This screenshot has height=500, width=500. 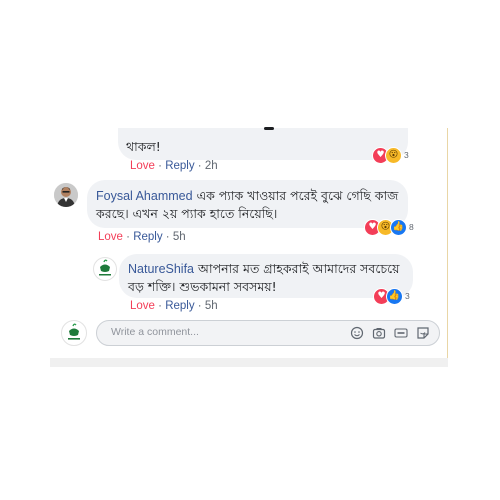 What do you see at coordinates (411, 227) in the screenshot?
I see `reaction-count: 8` at bounding box center [411, 227].